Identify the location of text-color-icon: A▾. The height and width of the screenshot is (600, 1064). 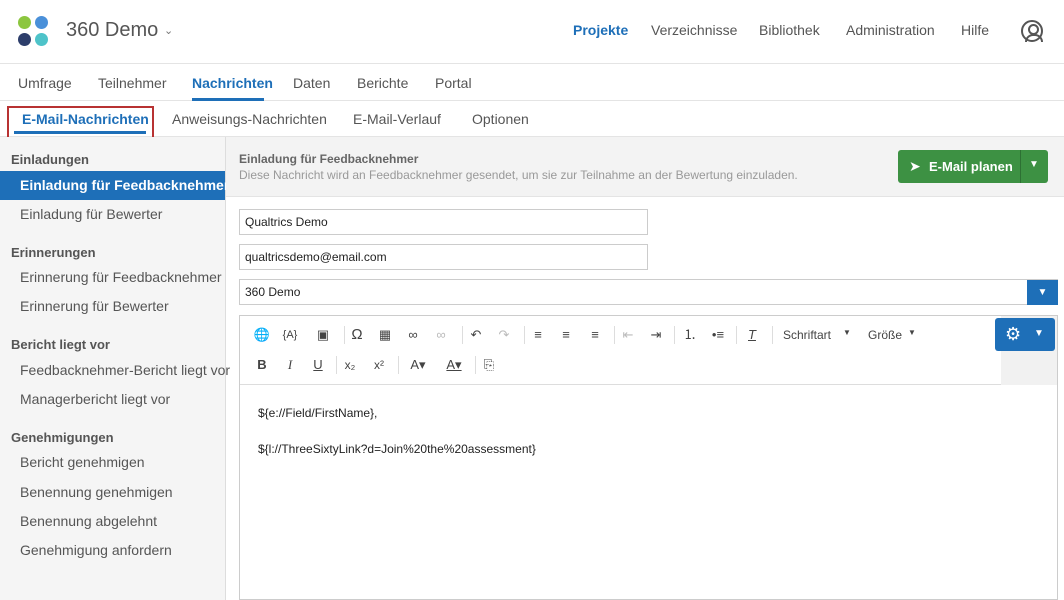
(454, 365).